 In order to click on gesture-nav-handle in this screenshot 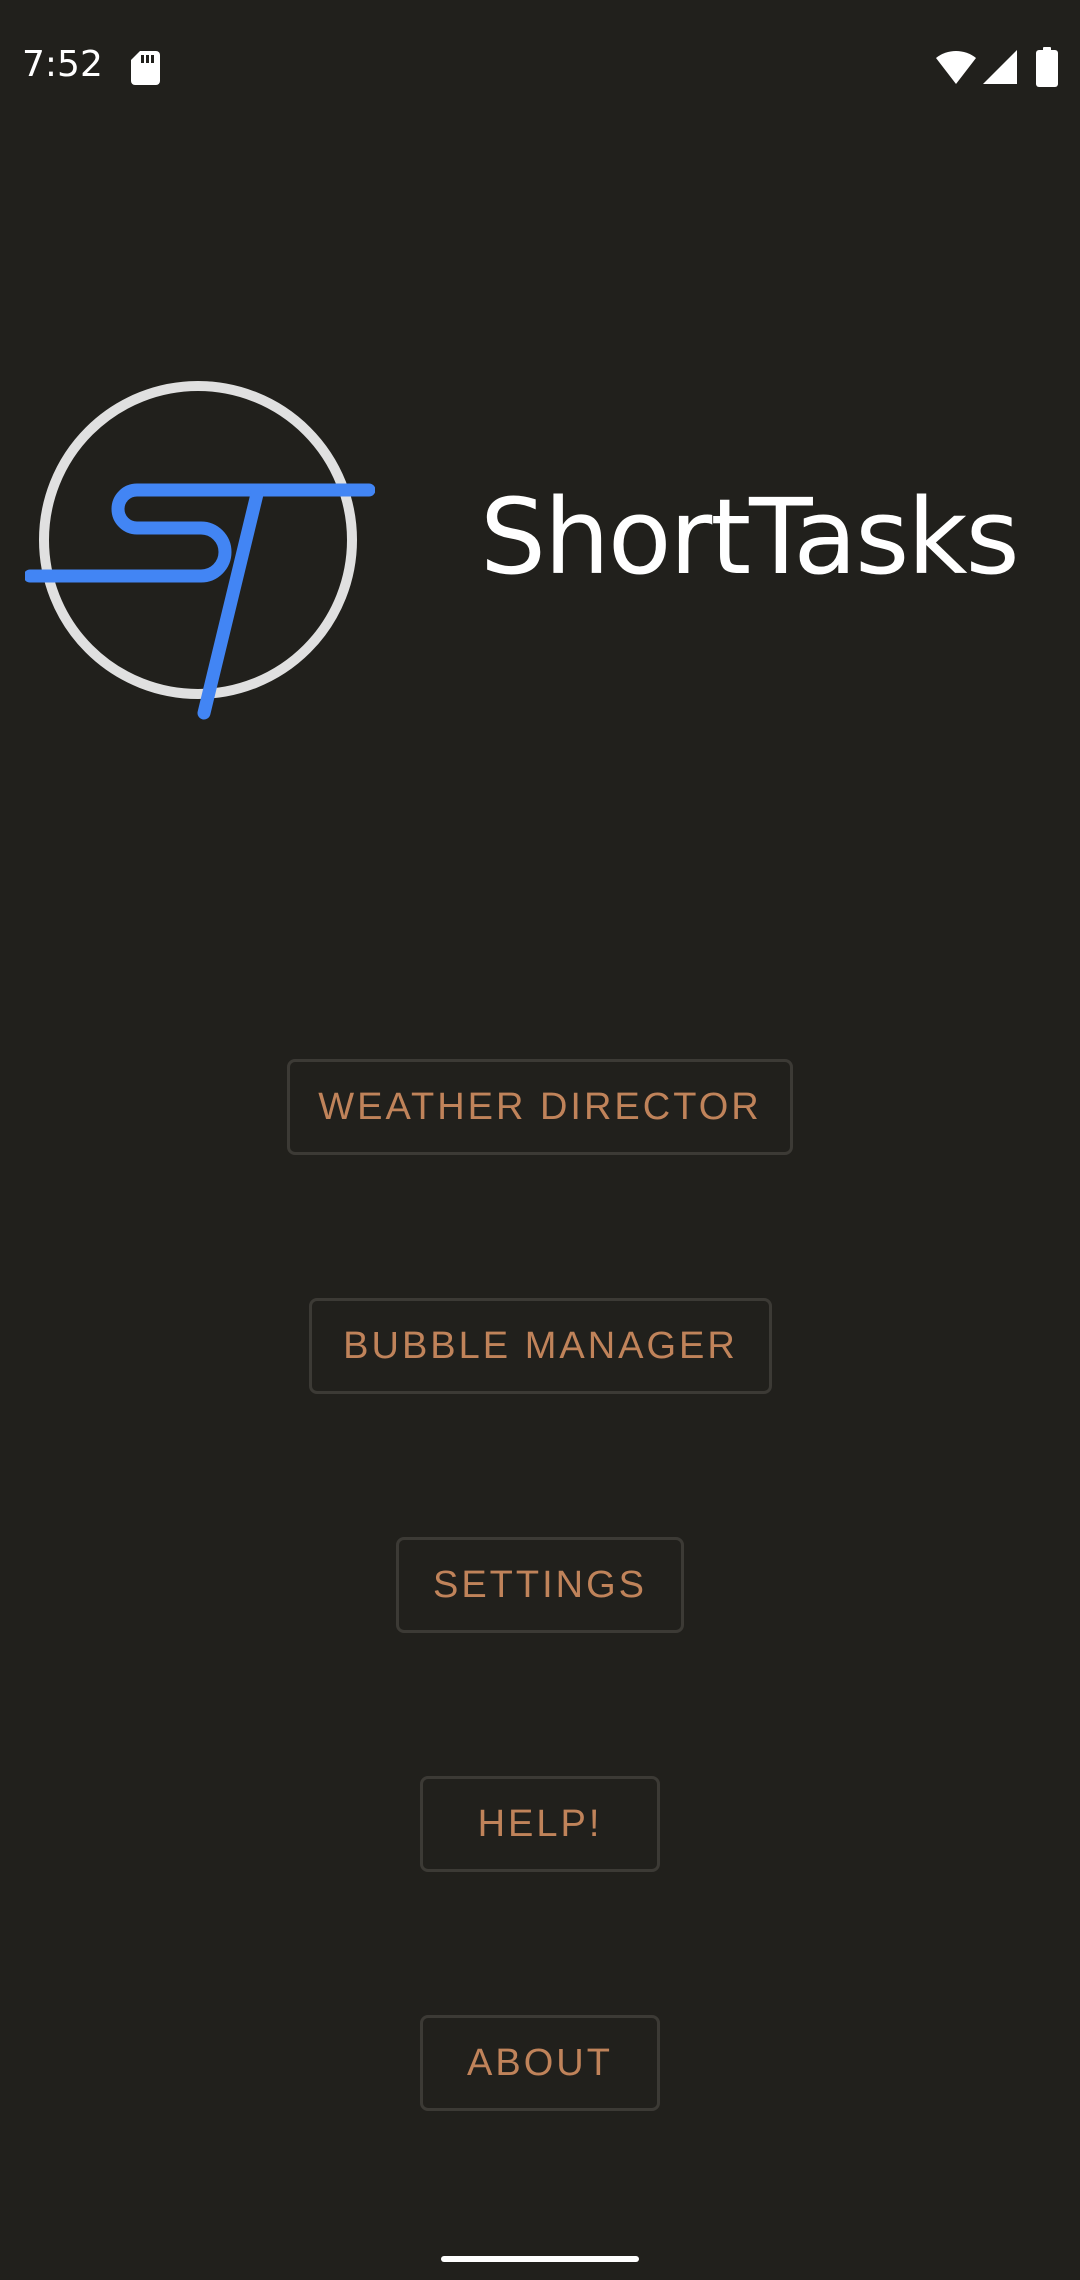, I will do `click(540, 2259)`.